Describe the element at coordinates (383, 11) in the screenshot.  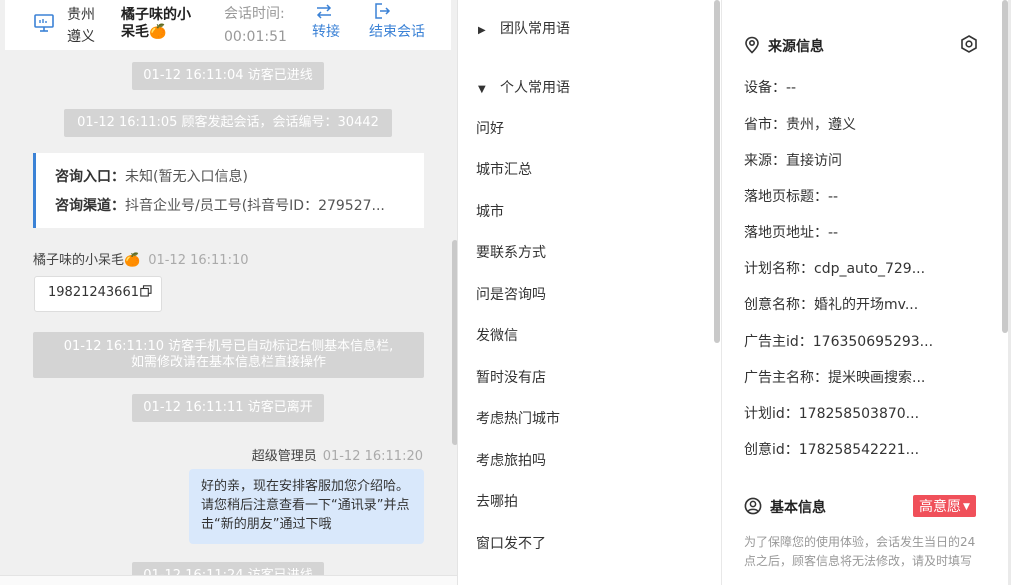
I see `logout-icon` at that location.